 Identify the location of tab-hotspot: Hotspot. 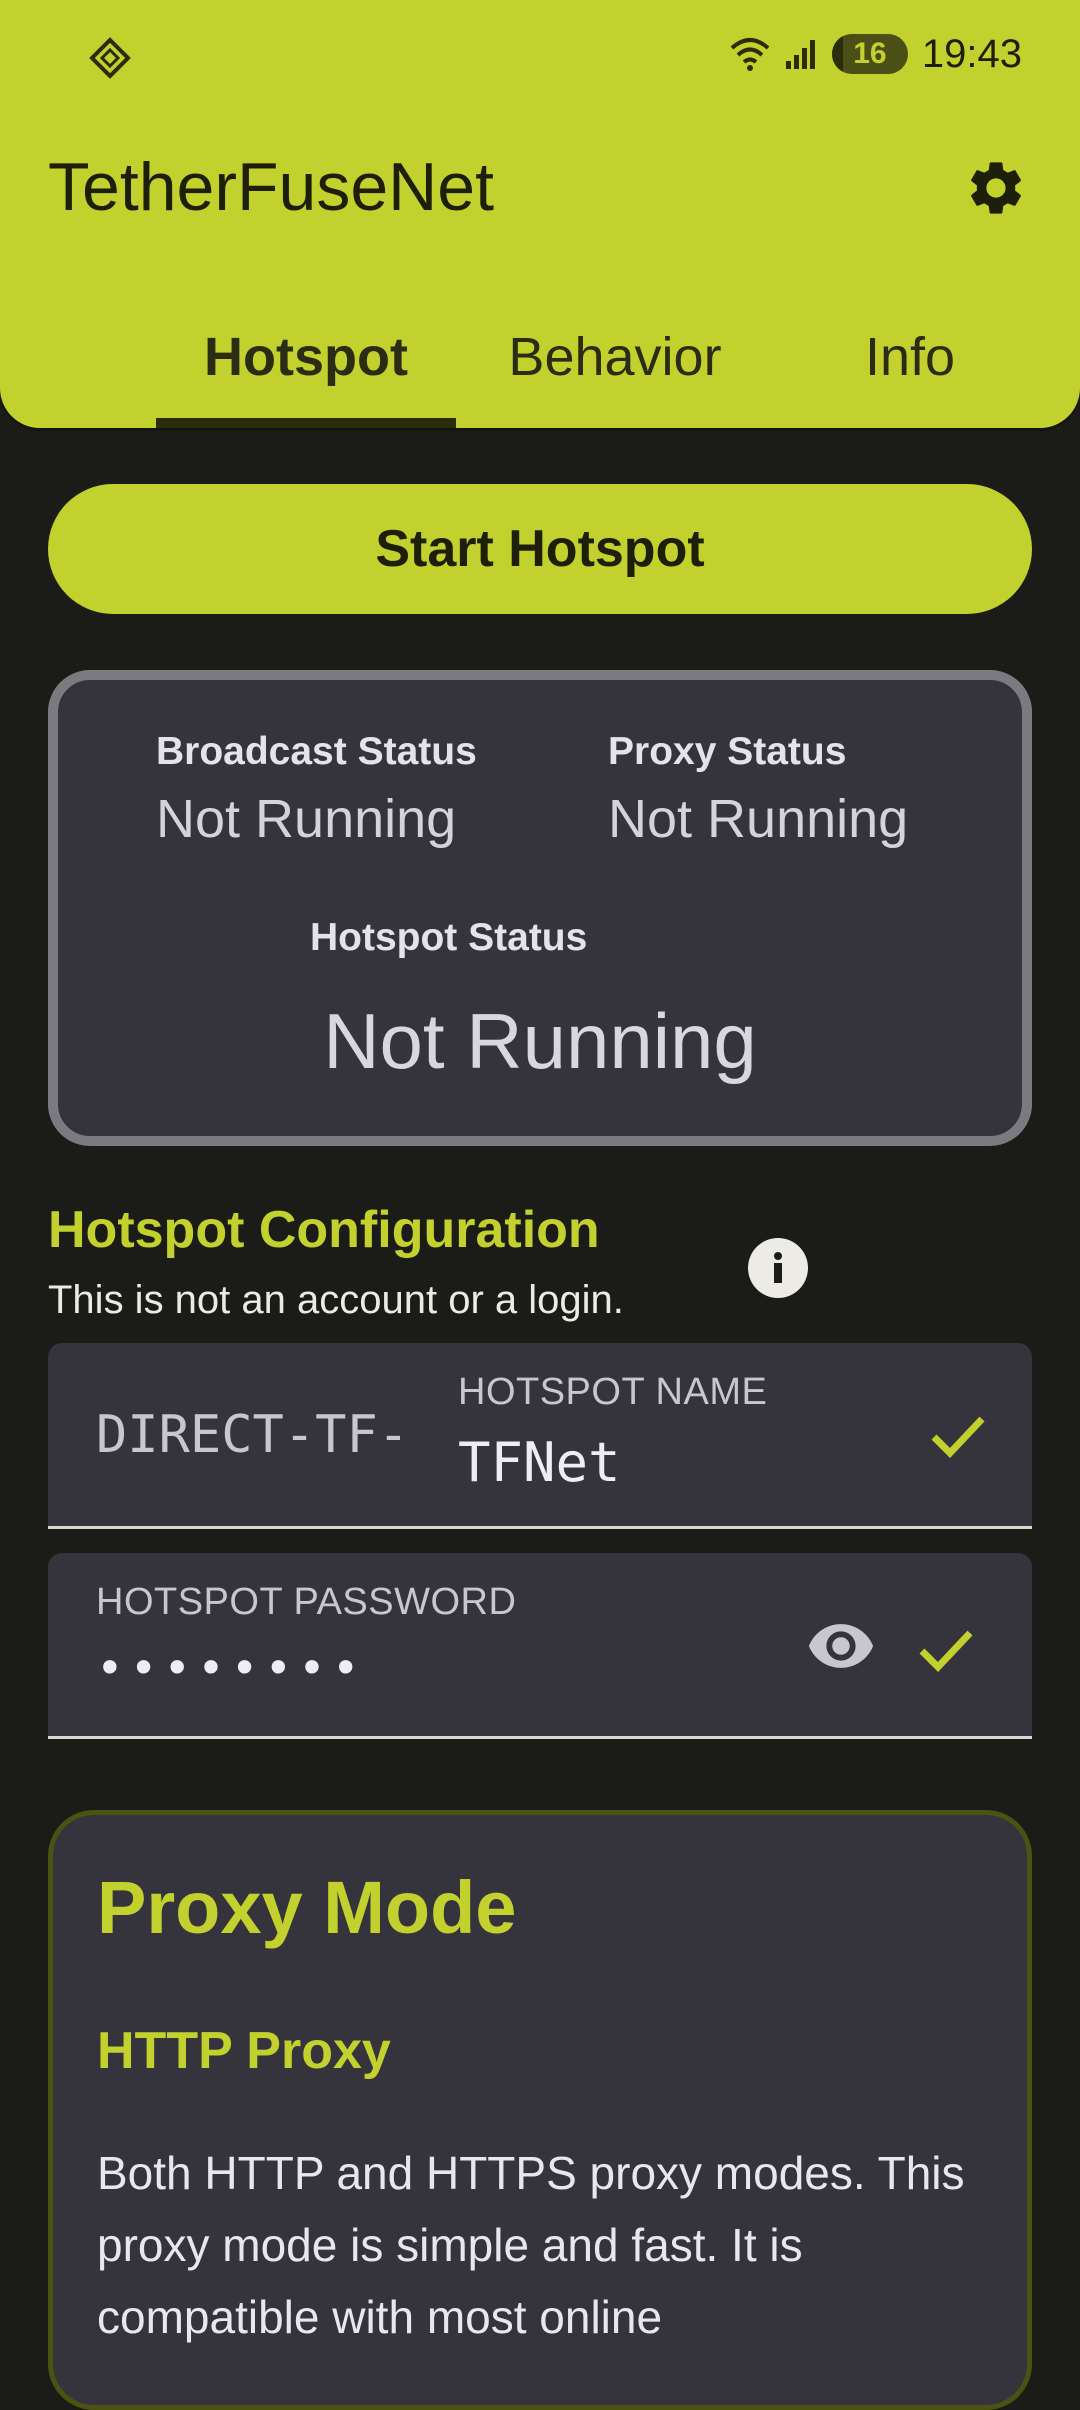
(306, 357).